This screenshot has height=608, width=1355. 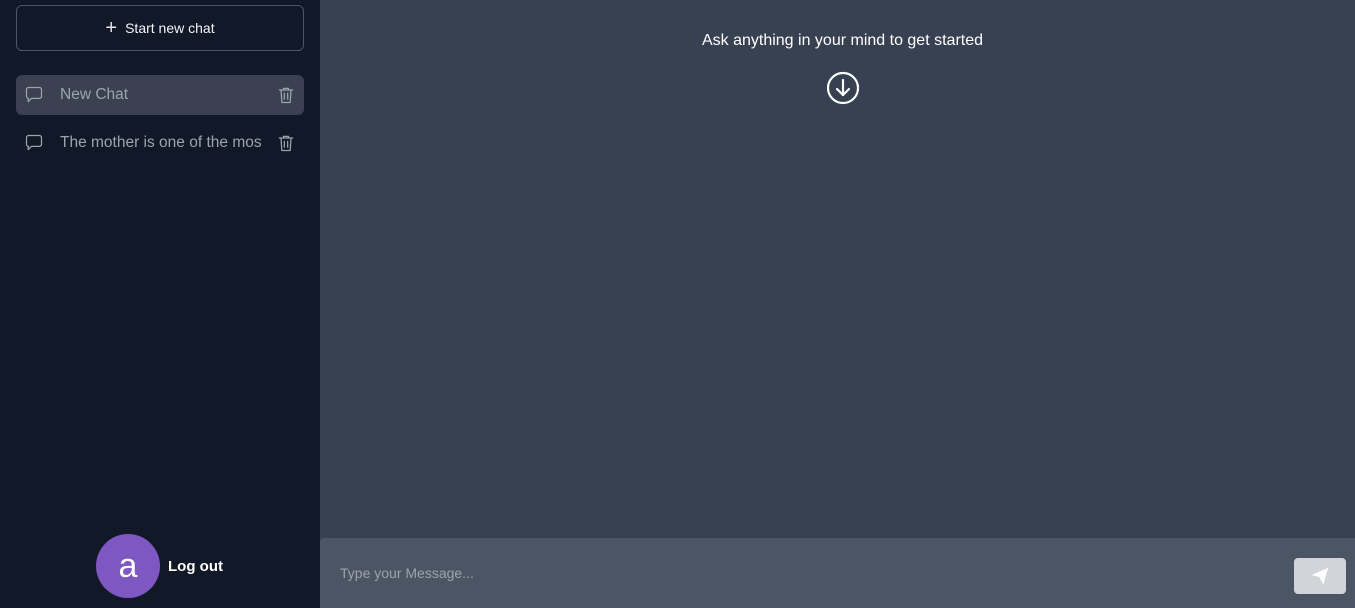 What do you see at coordinates (800, 573) in the screenshot?
I see `message-input` at bounding box center [800, 573].